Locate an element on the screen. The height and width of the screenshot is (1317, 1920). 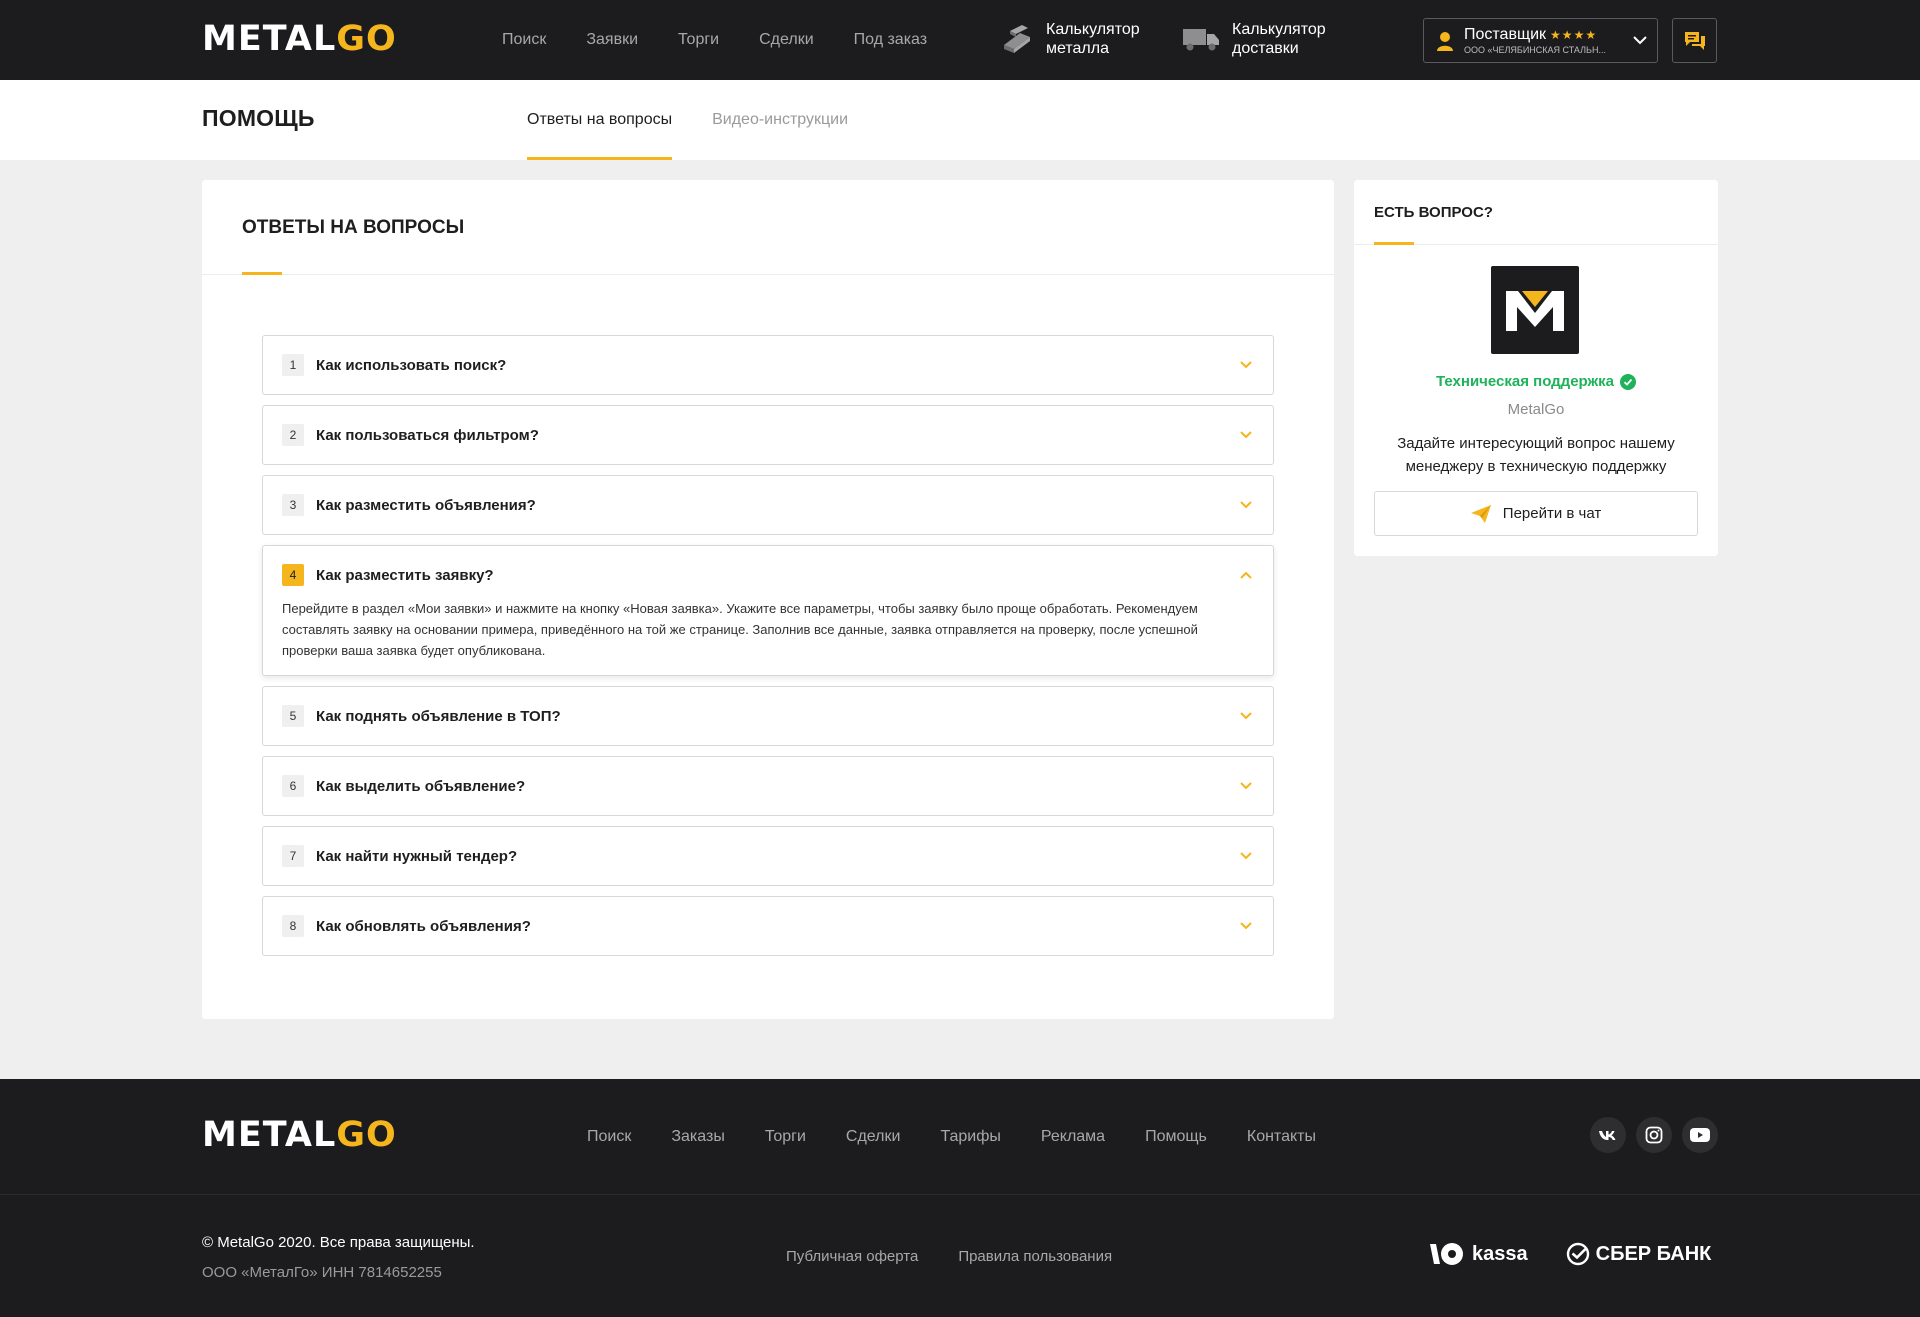
chevron-up-icon is located at coordinates (1246, 575).